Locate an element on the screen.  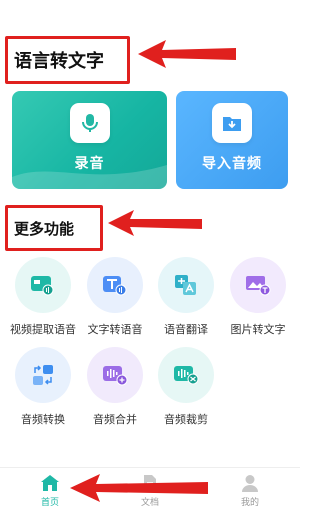
feature-audio-merge: 音频合并 is located at coordinates (115, 387).